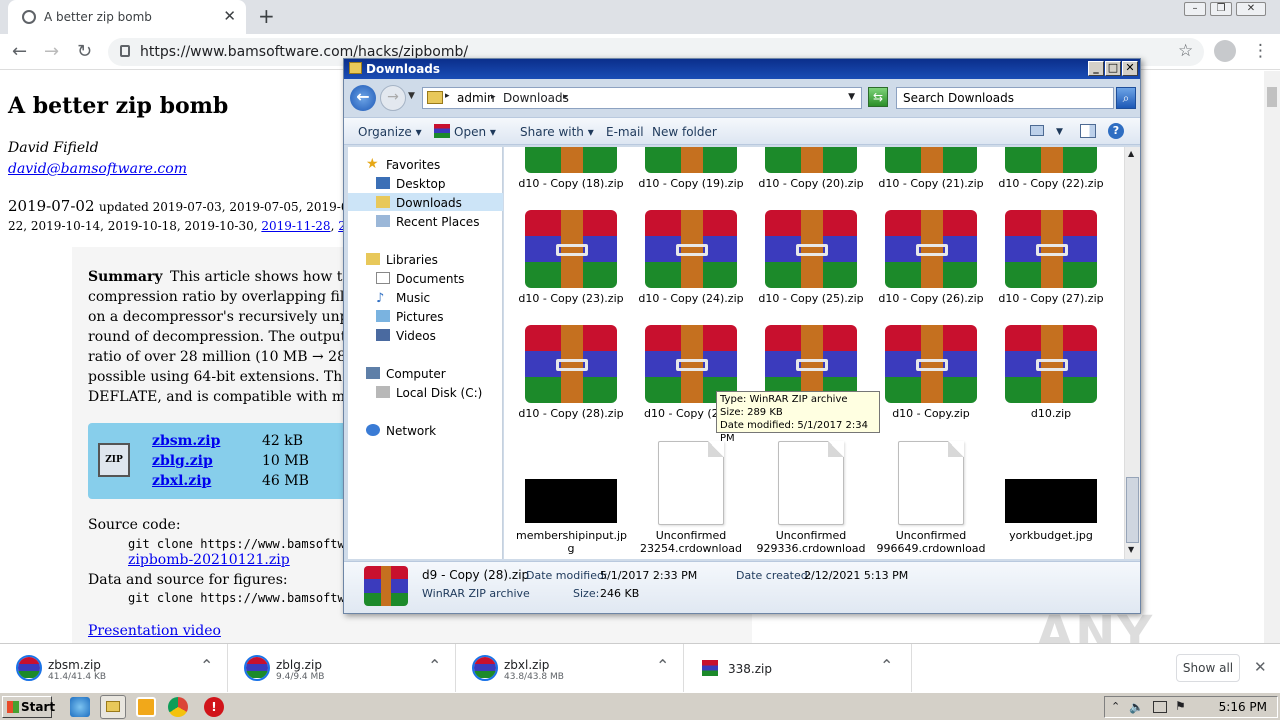  I want to click on bookmark-star-icon: ☆, so click(1185, 51).